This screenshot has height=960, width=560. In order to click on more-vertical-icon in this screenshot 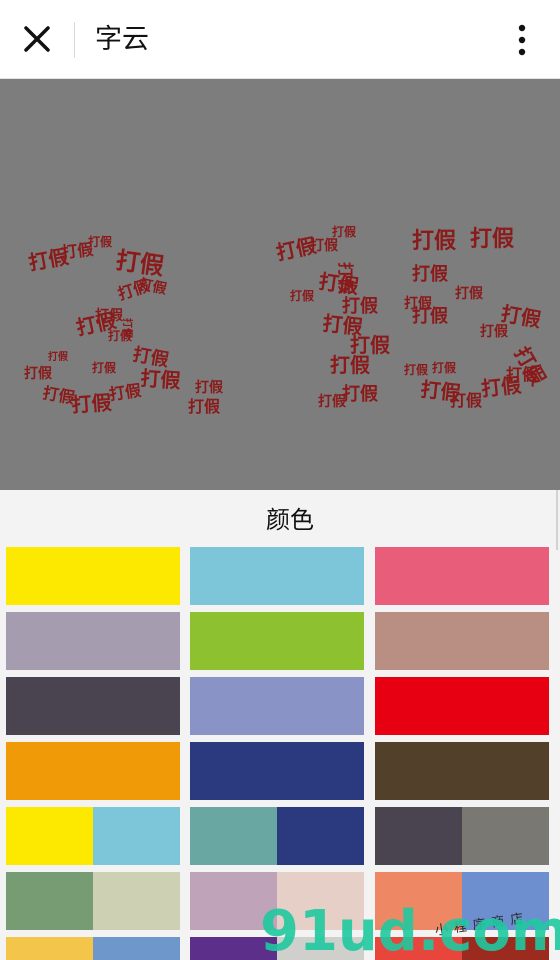, I will do `click(522, 40)`.